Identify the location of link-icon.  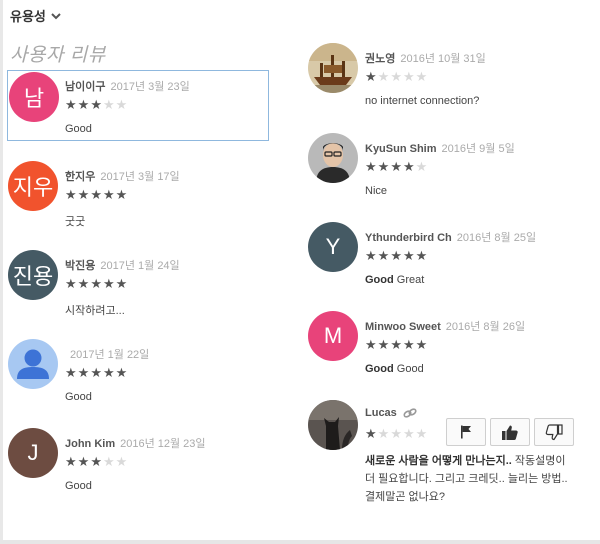
(410, 413).